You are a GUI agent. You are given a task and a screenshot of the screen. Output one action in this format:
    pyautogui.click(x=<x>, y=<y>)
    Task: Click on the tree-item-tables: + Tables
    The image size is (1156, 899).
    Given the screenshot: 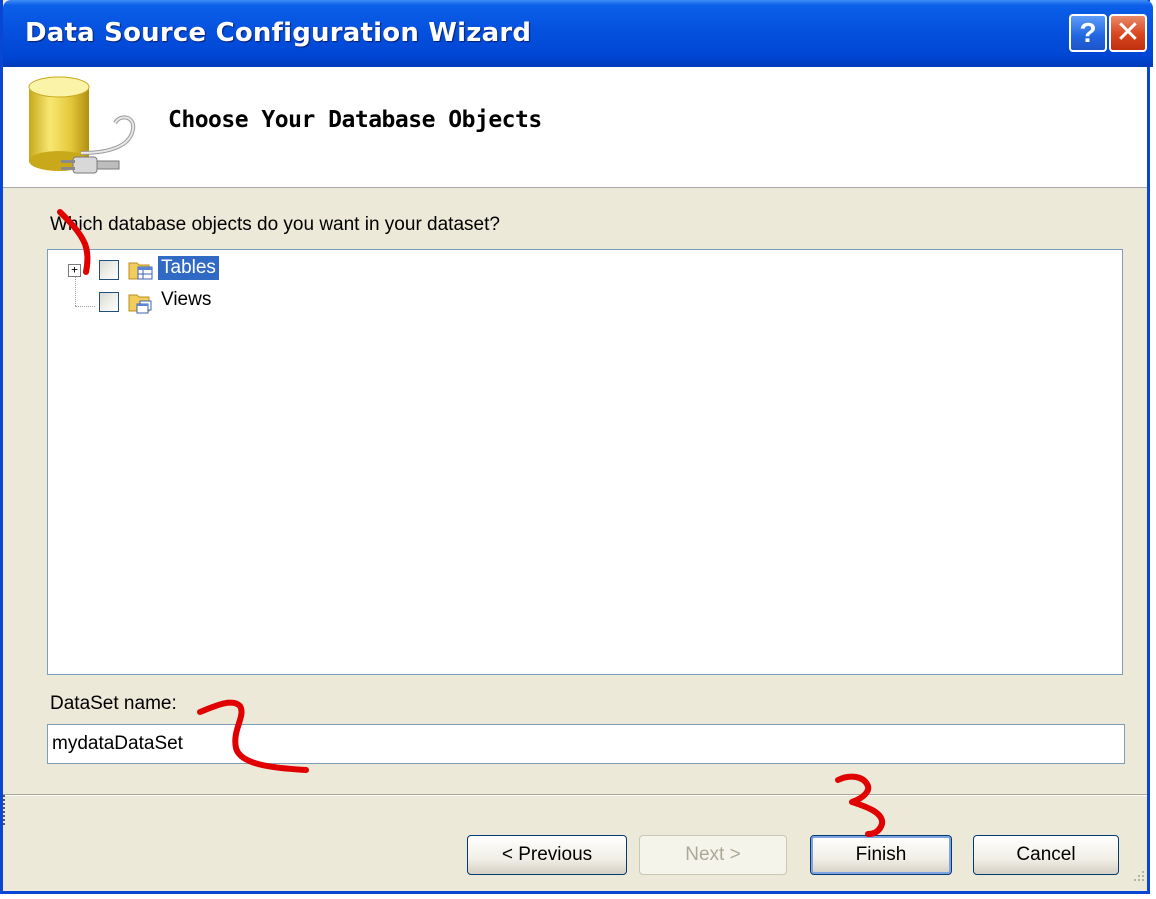 What is the action you would take?
    pyautogui.click(x=198, y=270)
    